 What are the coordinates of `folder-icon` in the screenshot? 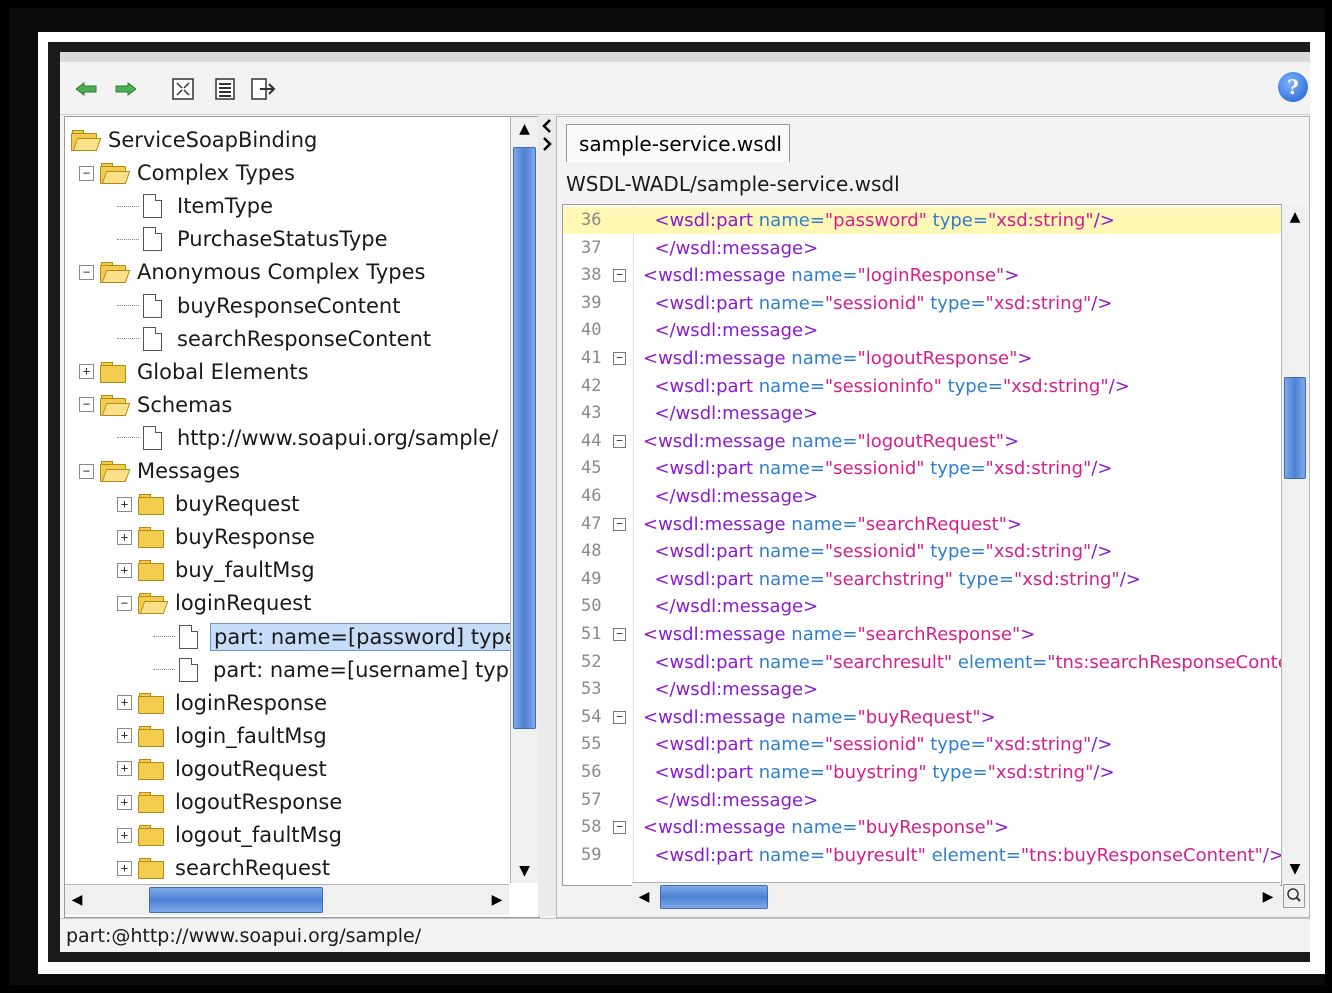 It's located at (151, 505).